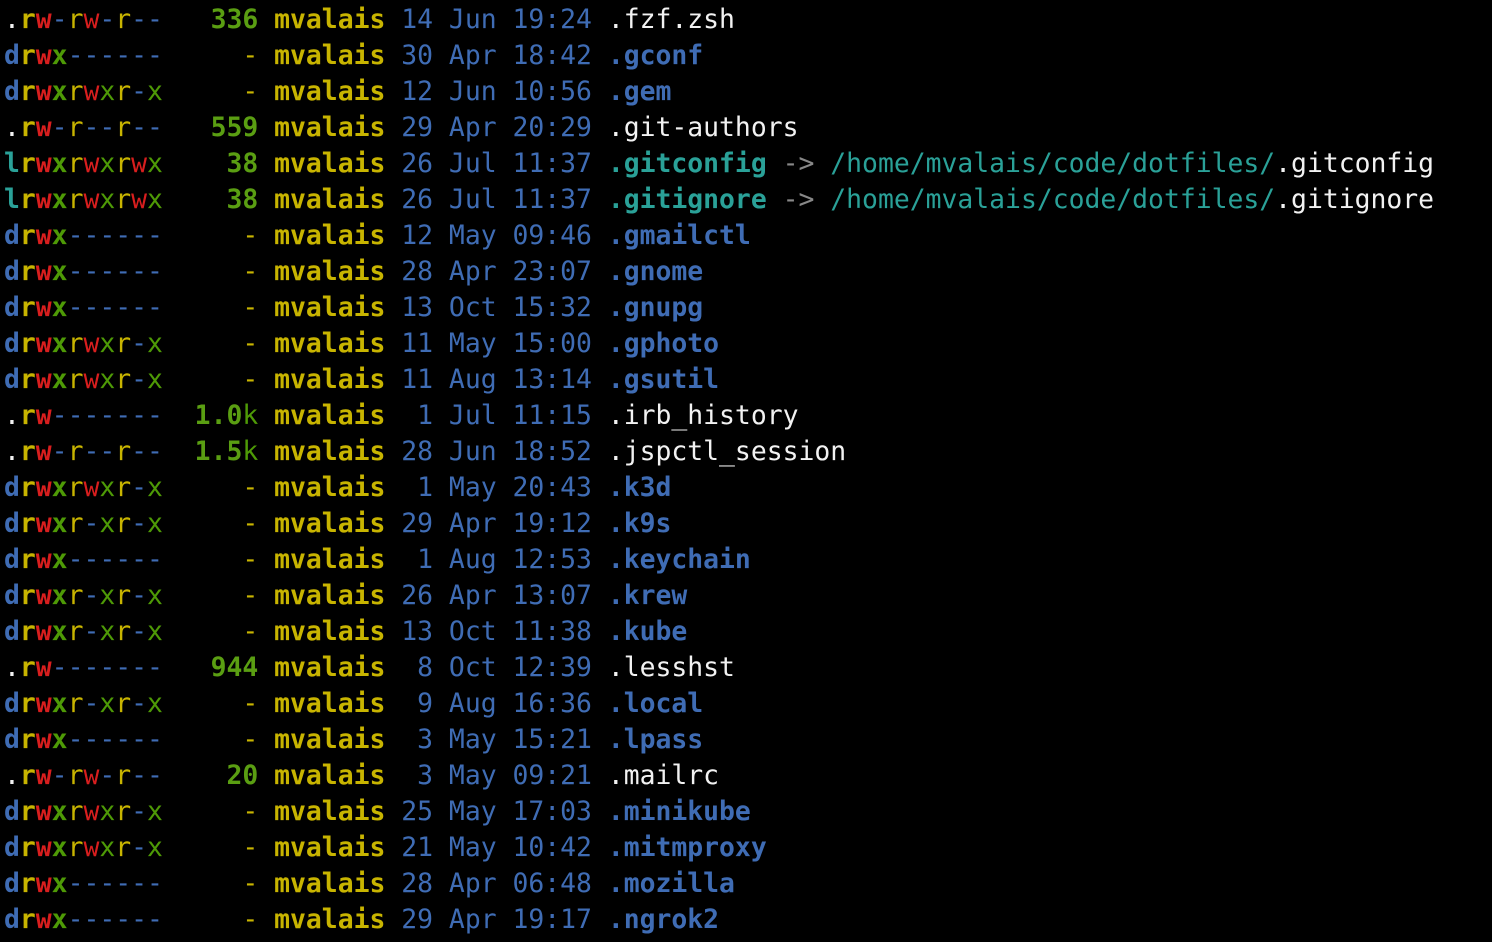 The width and height of the screenshot is (1492, 942). What do you see at coordinates (671, 19) in the screenshot?
I see `file-name: .fzf.zsh` at bounding box center [671, 19].